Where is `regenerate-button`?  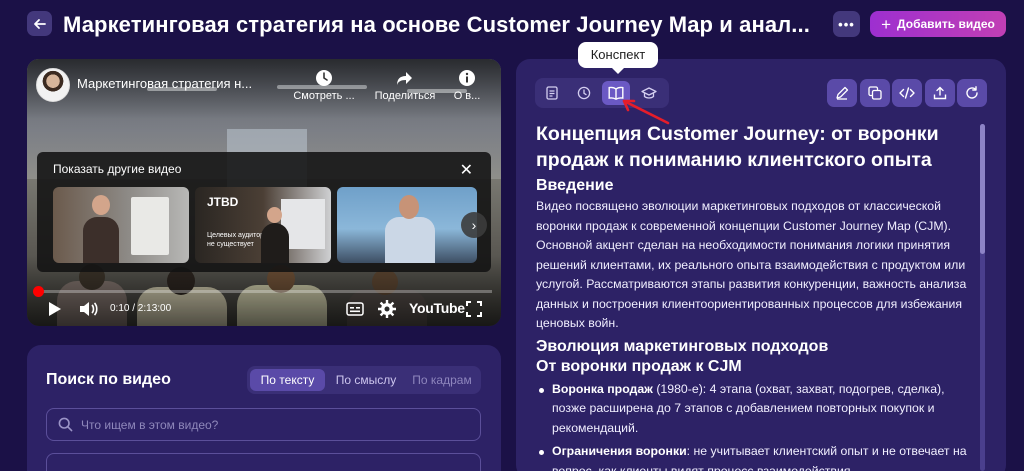
regenerate-button is located at coordinates (972, 93).